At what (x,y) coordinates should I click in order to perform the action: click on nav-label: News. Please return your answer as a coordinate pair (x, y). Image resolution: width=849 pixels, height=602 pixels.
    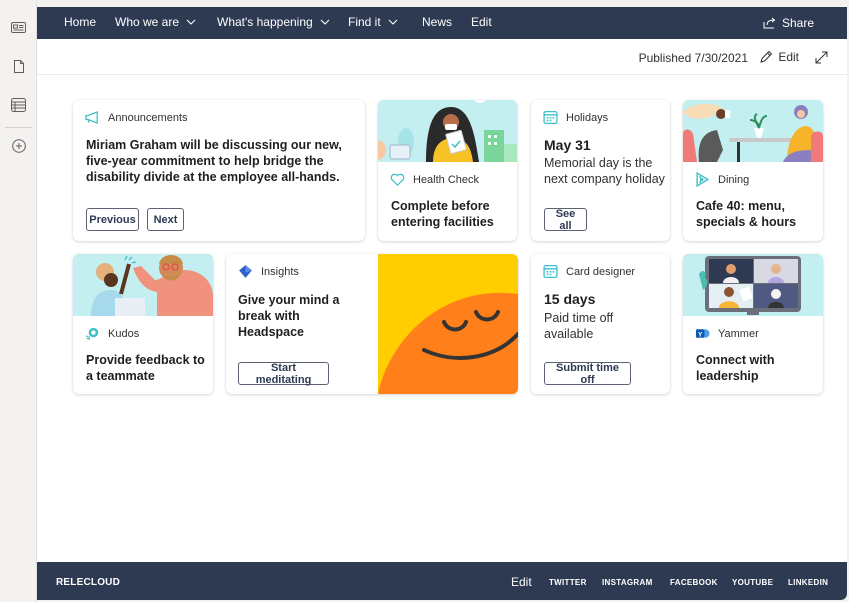
    Looking at the image, I should click on (437, 22).